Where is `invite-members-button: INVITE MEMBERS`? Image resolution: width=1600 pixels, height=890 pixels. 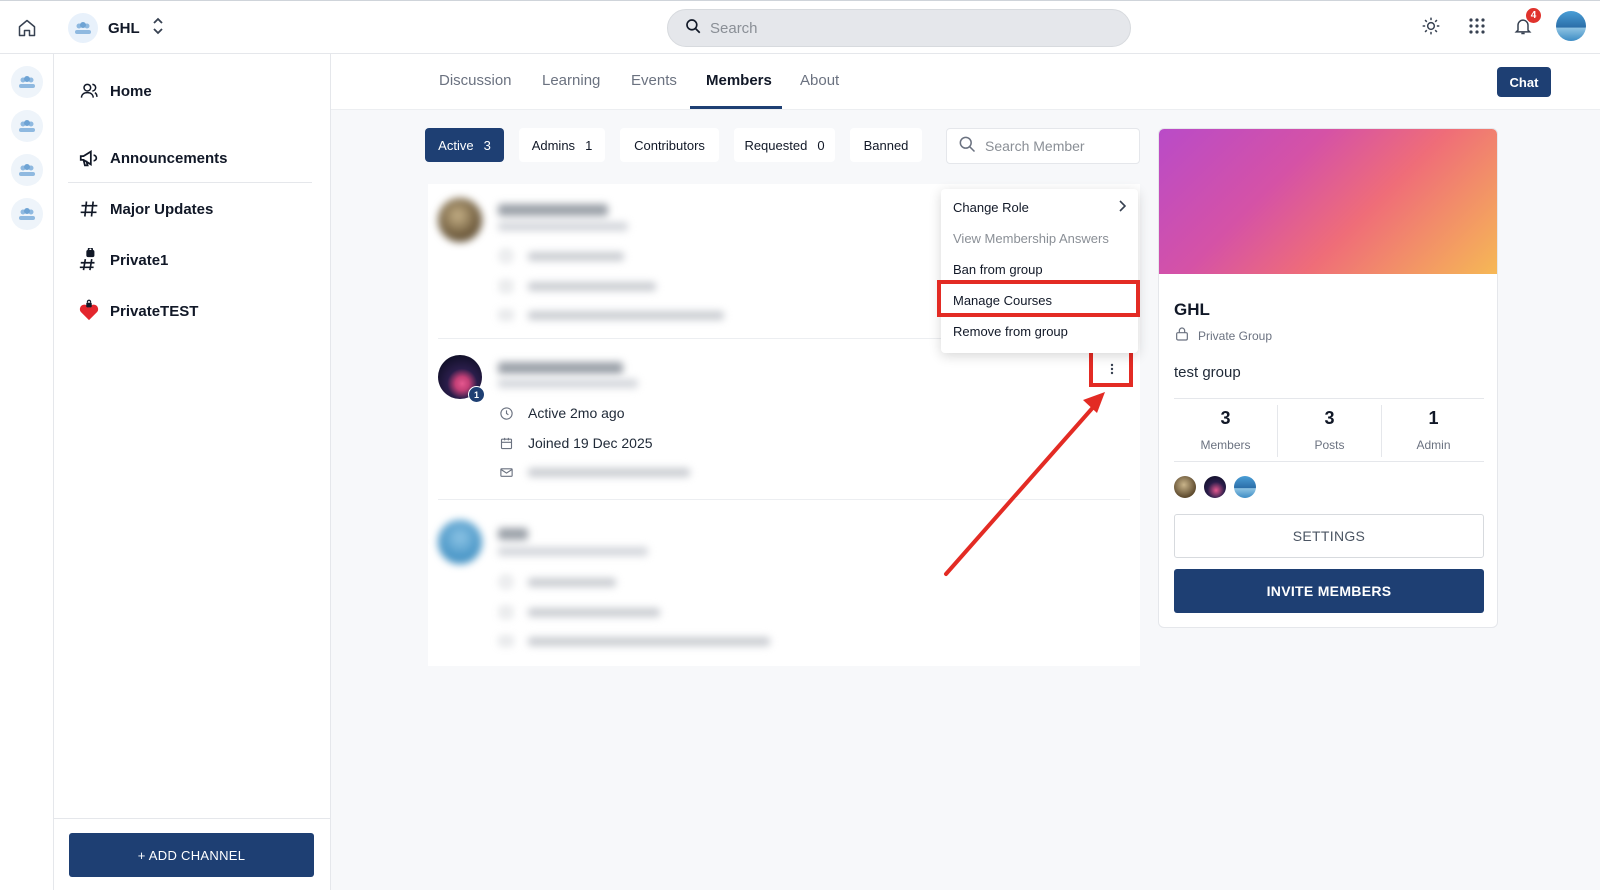 invite-members-button: INVITE MEMBERS is located at coordinates (1329, 591).